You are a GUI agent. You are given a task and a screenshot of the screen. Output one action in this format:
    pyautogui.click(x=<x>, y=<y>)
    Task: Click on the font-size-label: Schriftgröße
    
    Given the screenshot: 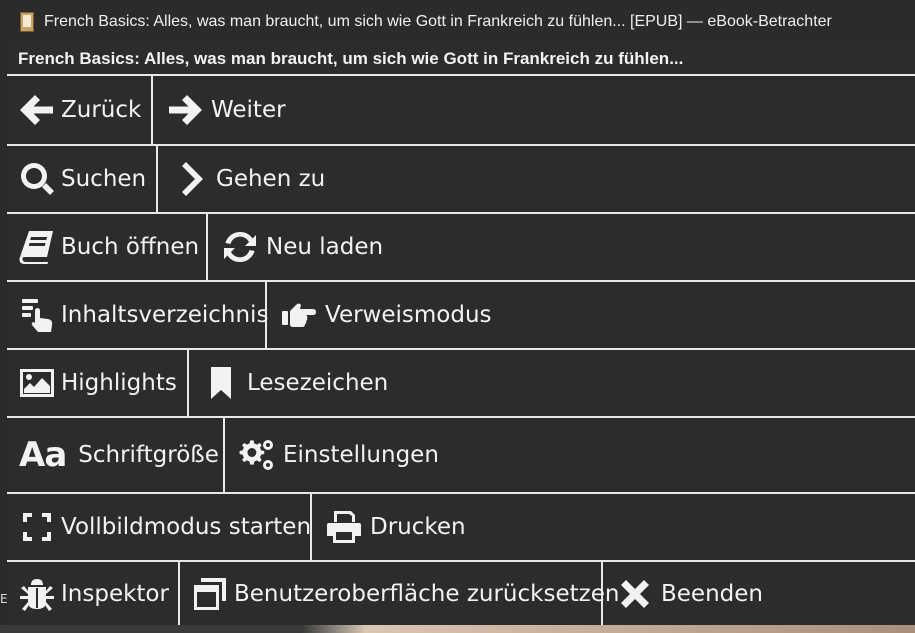 What is the action you would take?
    pyautogui.click(x=148, y=455)
    